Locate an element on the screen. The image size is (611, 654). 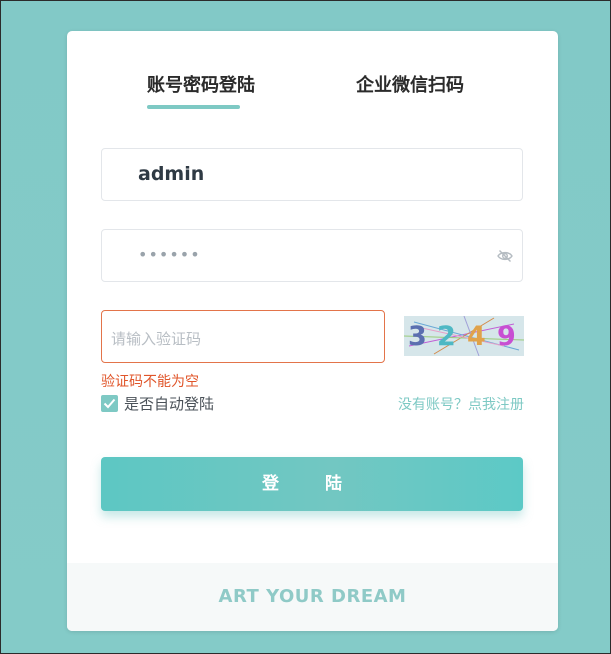
username-field: admin is located at coordinates (312, 174).